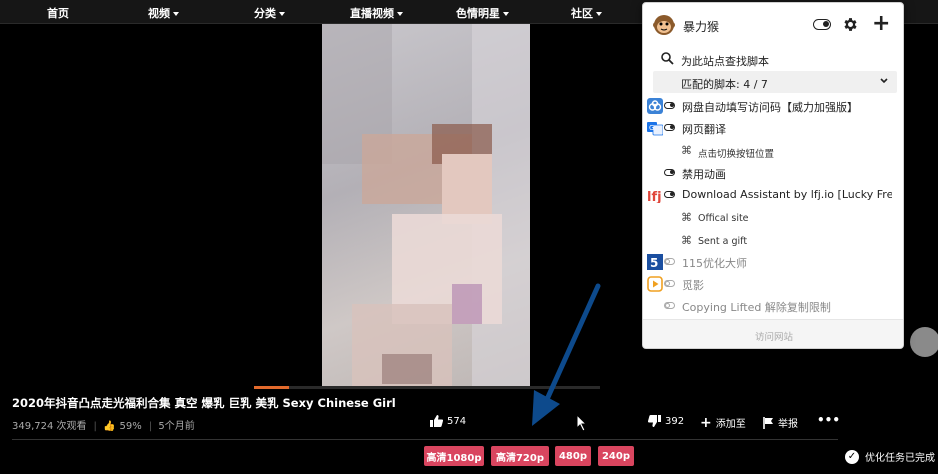 The image size is (938, 474). I want to click on quality-1080p-button: 高清1080p, so click(454, 456).